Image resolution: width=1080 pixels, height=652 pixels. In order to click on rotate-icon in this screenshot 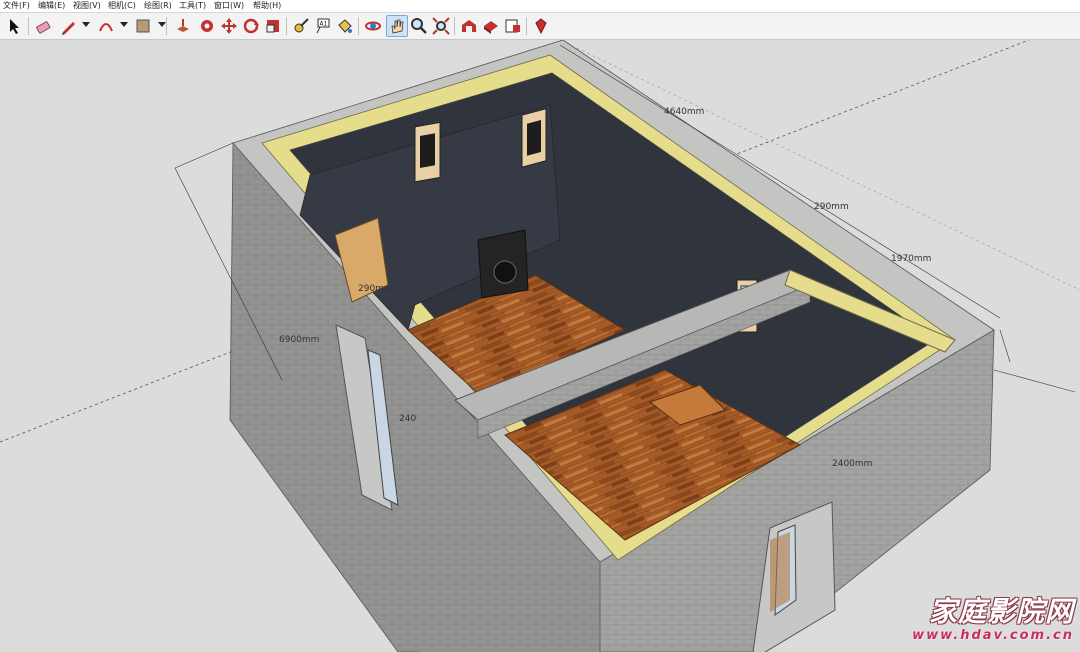, I will do `click(251, 26)`.